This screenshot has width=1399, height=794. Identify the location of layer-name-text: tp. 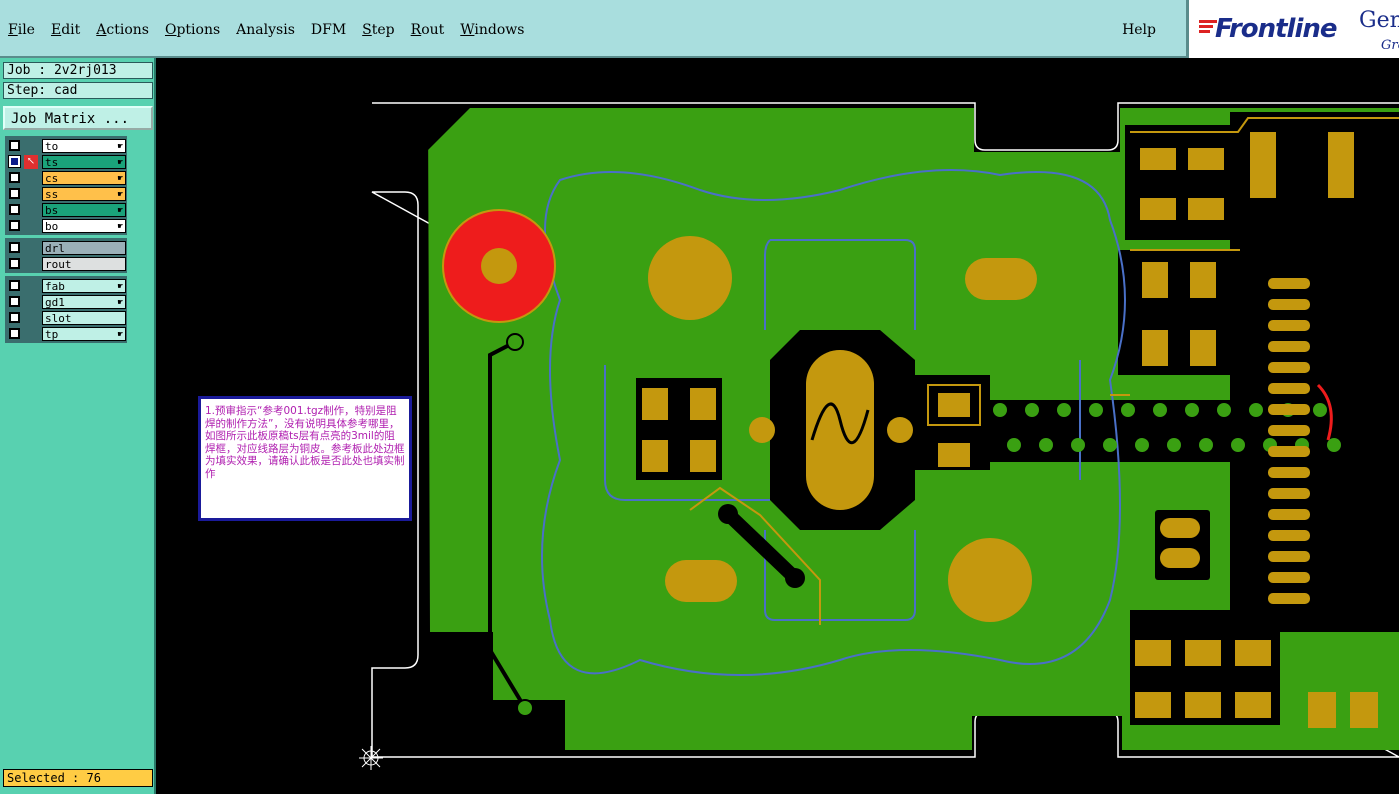
(52, 334).